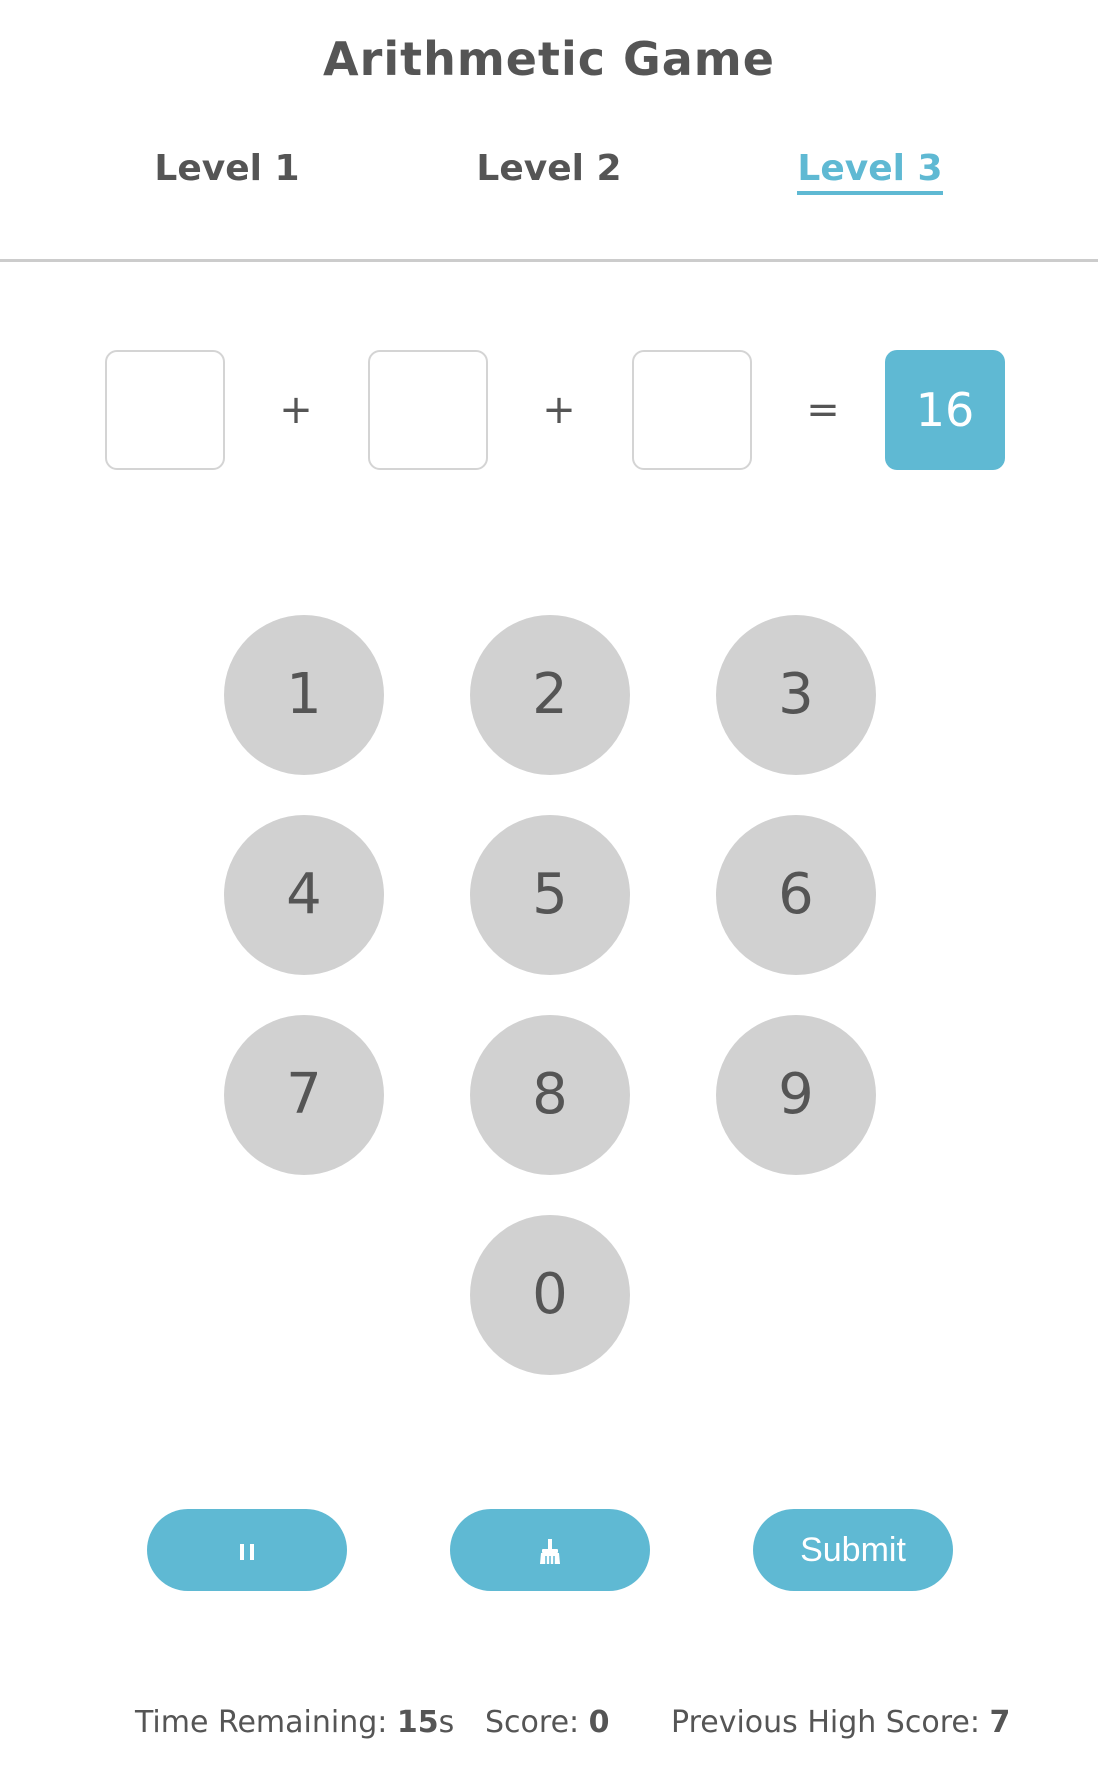  Describe the element at coordinates (550, 695) in the screenshot. I see `key-2: 2` at that location.